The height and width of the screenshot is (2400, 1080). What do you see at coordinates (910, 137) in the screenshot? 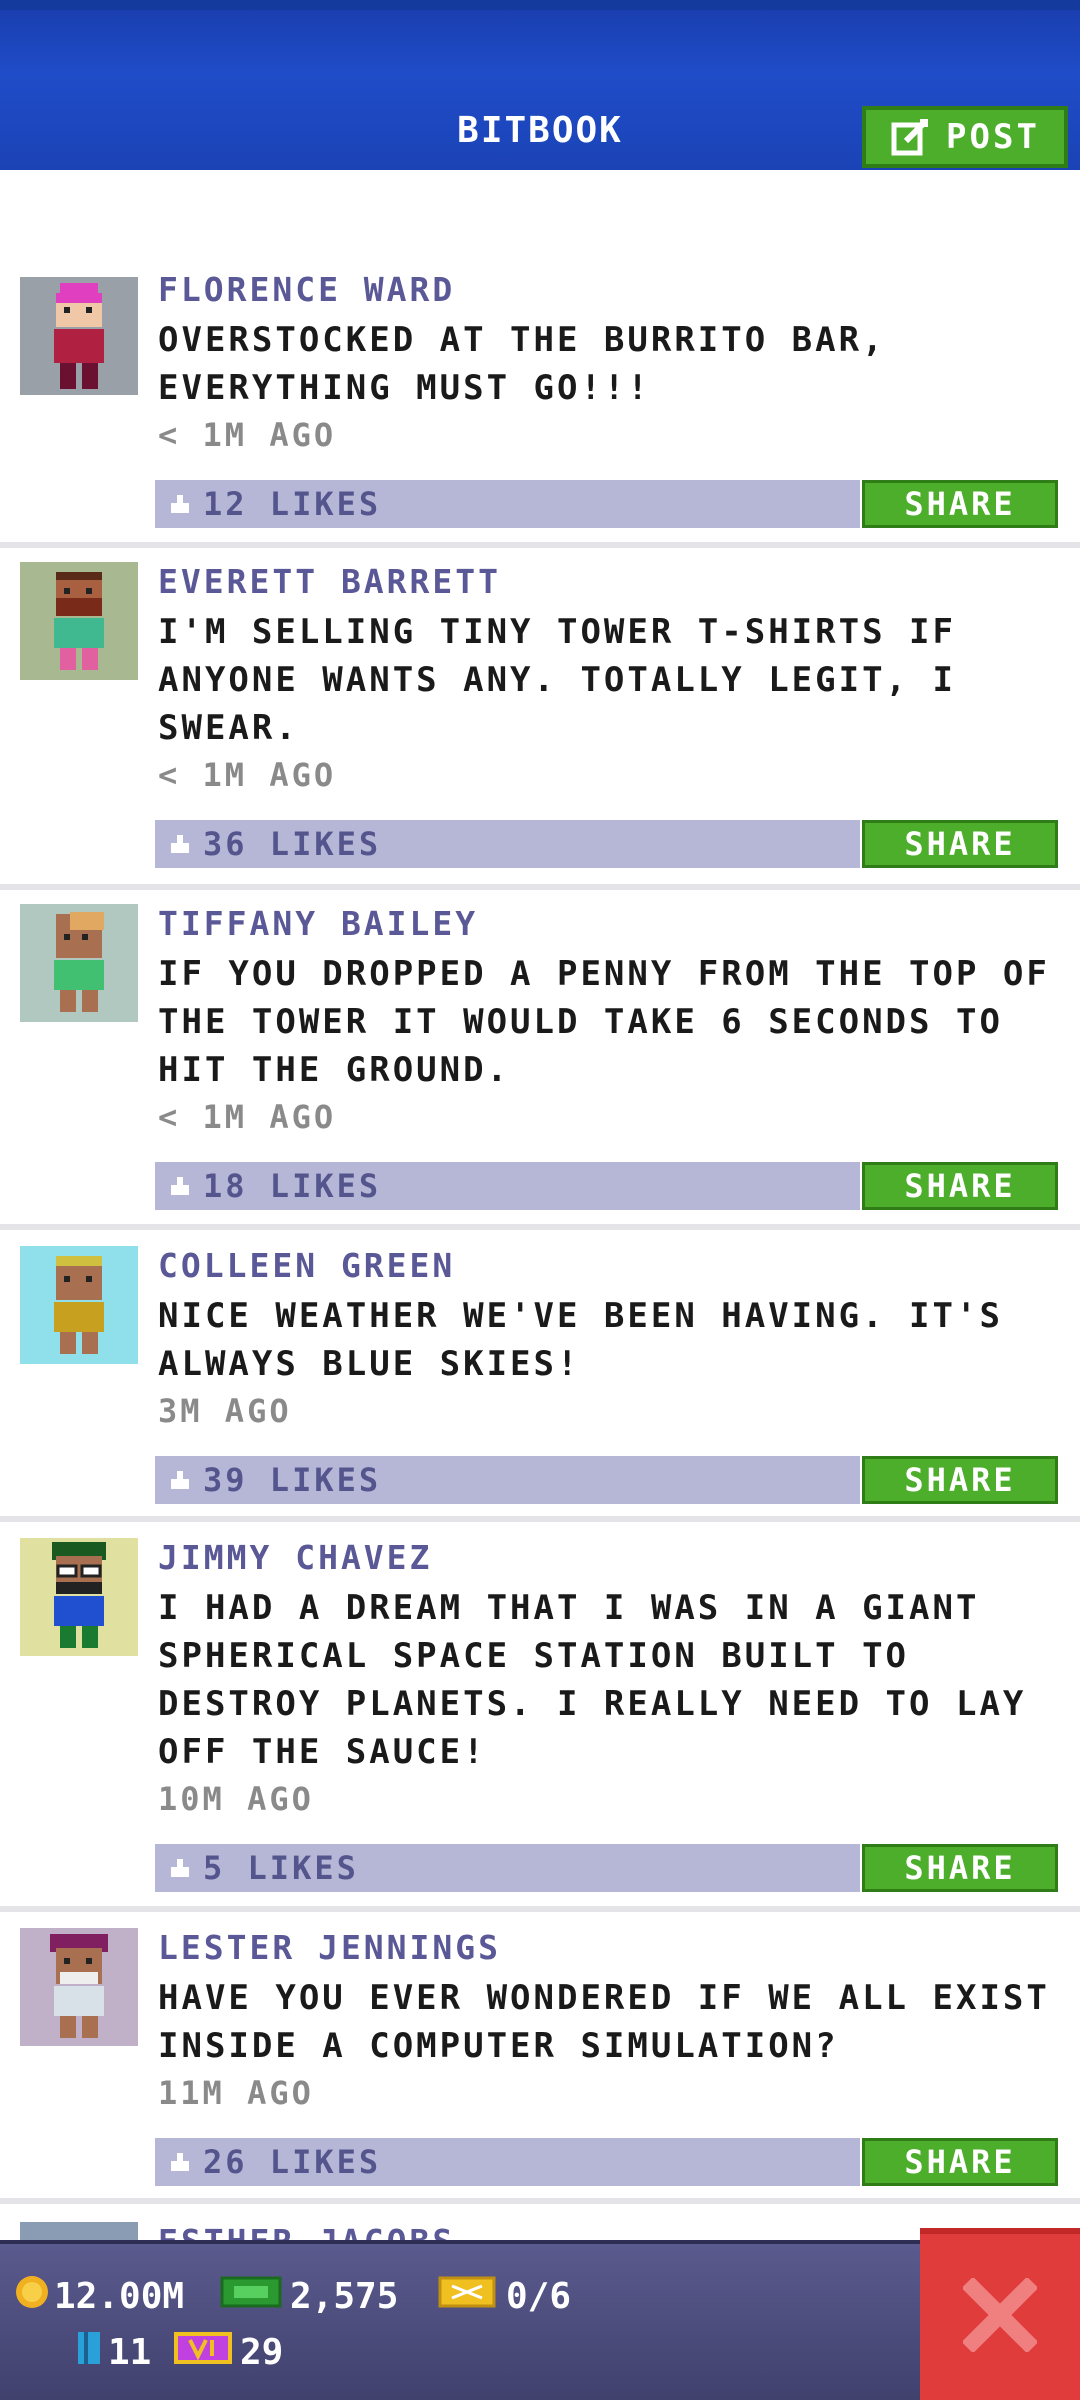
I see `compose-icon` at bounding box center [910, 137].